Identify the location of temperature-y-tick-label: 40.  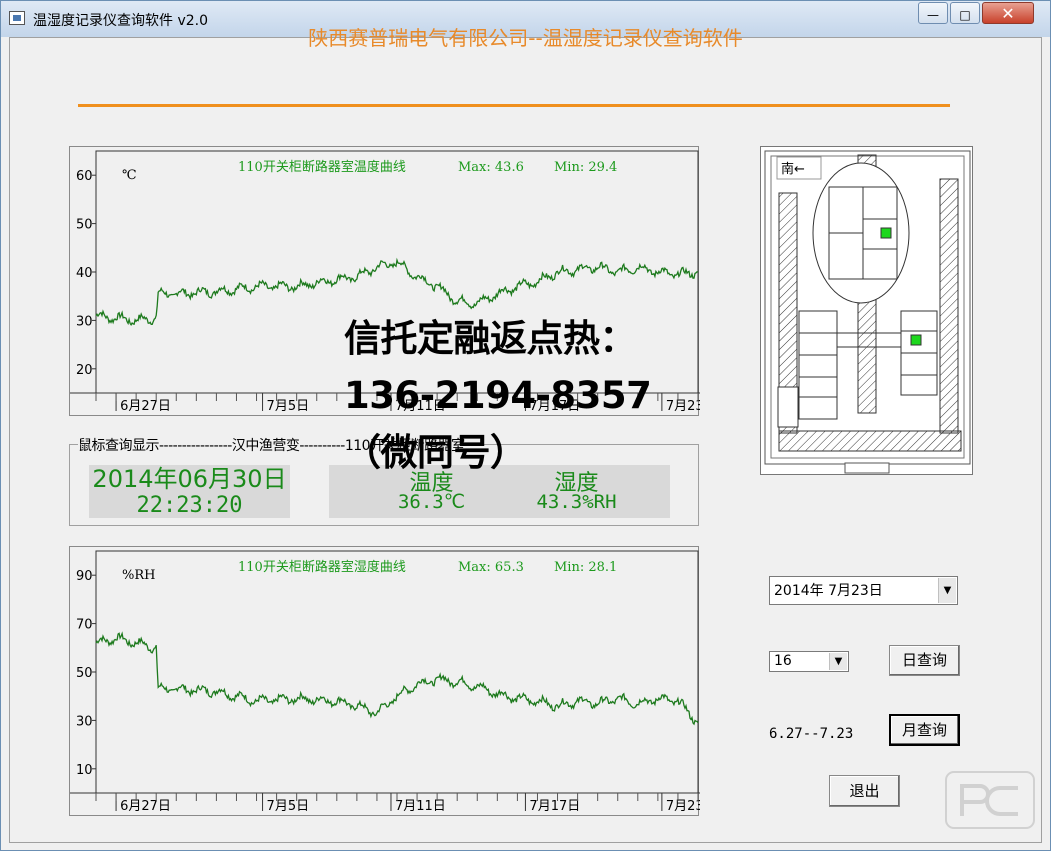
(84, 273).